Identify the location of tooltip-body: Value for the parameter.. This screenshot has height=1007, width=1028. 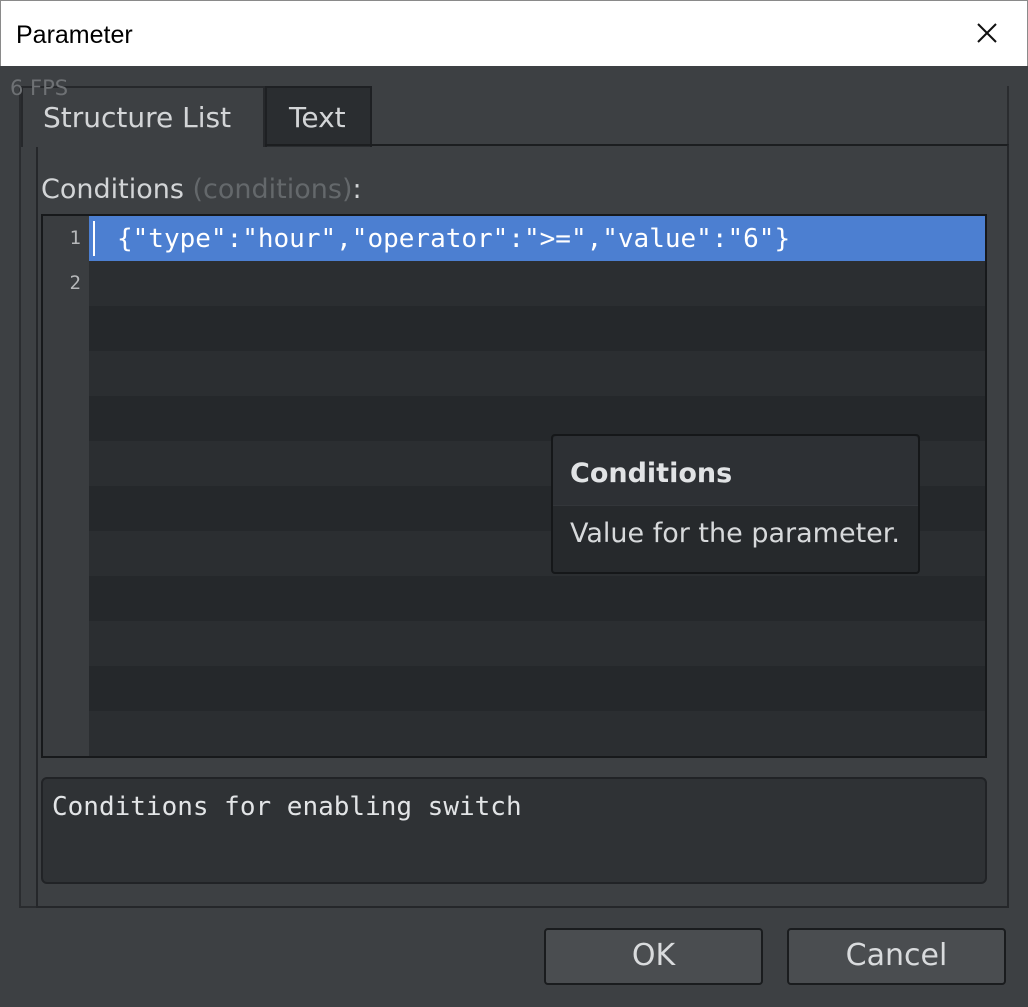
(735, 533).